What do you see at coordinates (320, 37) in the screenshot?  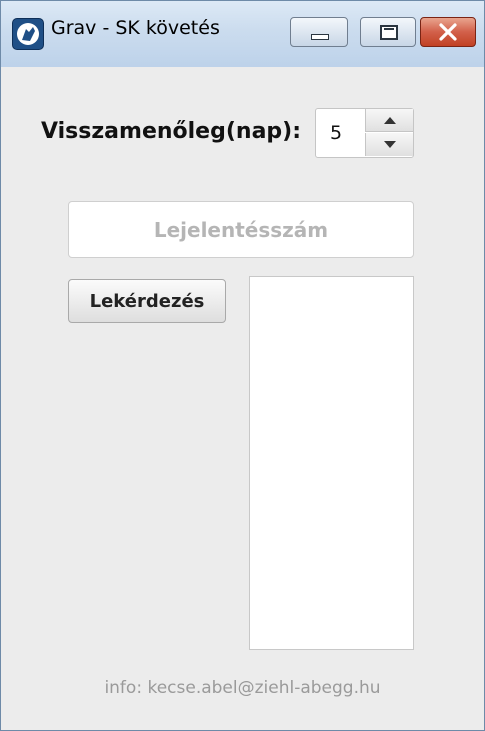 I see `minimize-icon` at bounding box center [320, 37].